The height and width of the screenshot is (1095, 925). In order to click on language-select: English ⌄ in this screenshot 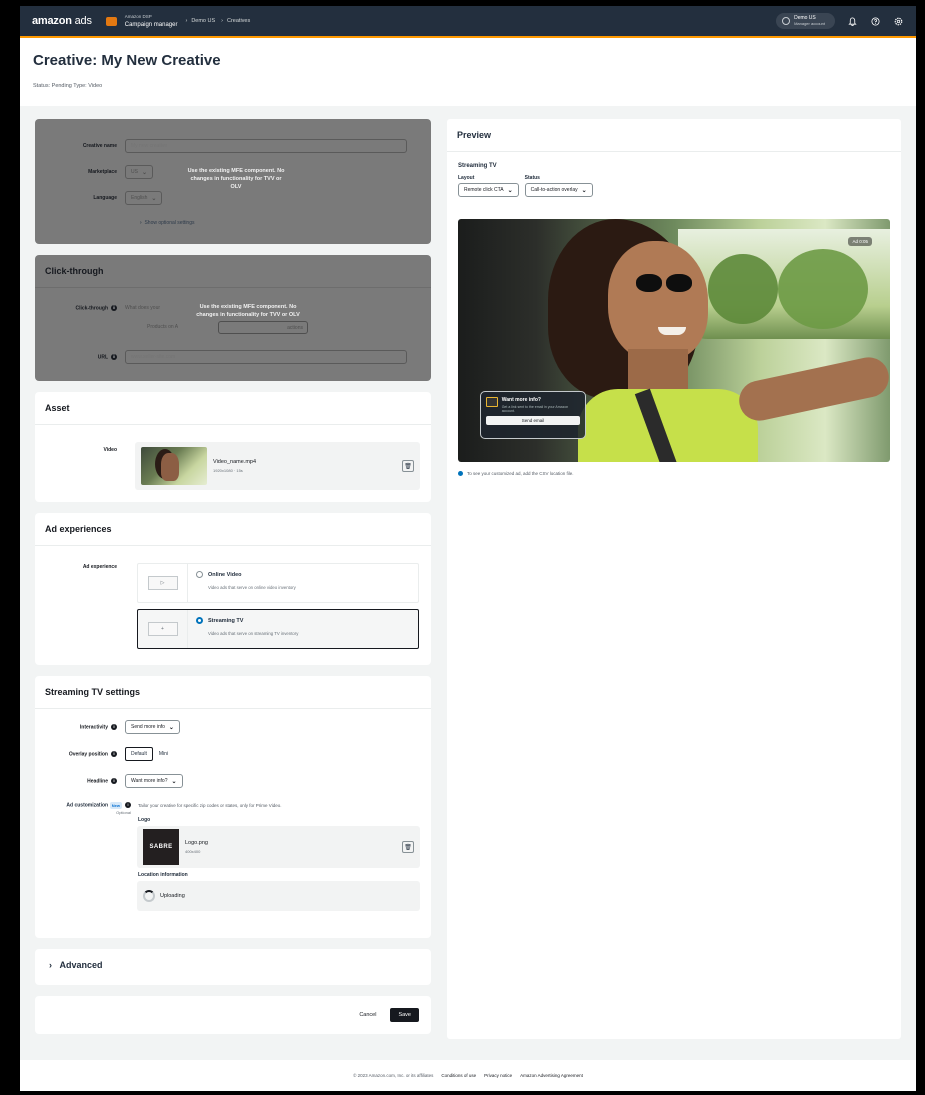, I will do `click(144, 198)`.